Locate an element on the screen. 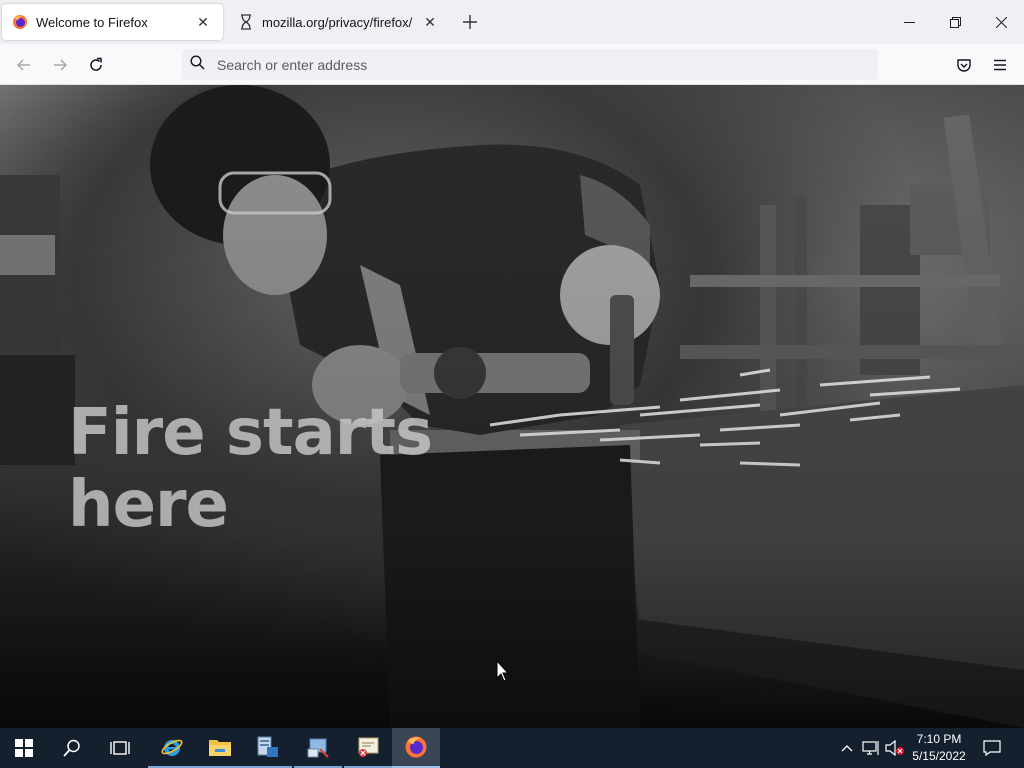 The height and width of the screenshot is (768, 1024). server-manager-icon is located at coordinates (267, 746).